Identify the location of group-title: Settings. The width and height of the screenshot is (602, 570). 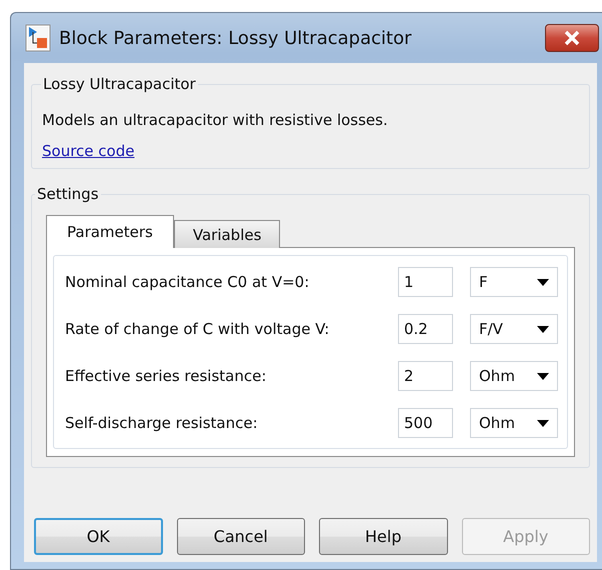
(68, 194).